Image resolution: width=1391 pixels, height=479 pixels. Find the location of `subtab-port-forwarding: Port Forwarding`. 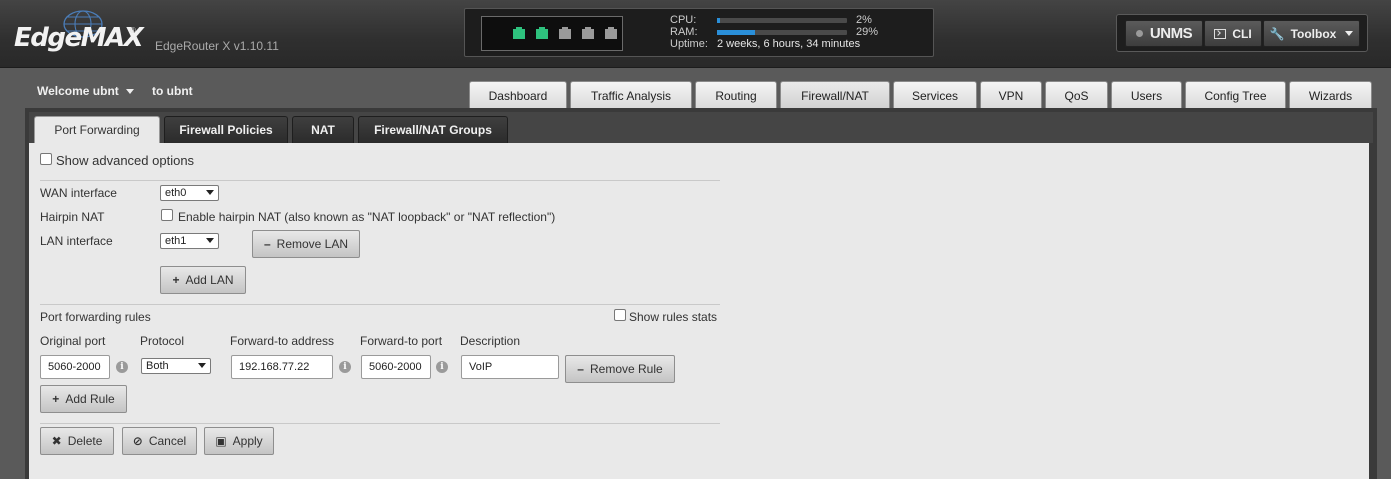

subtab-port-forwarding: Port Forwarding is located at coordinates (97, 129).